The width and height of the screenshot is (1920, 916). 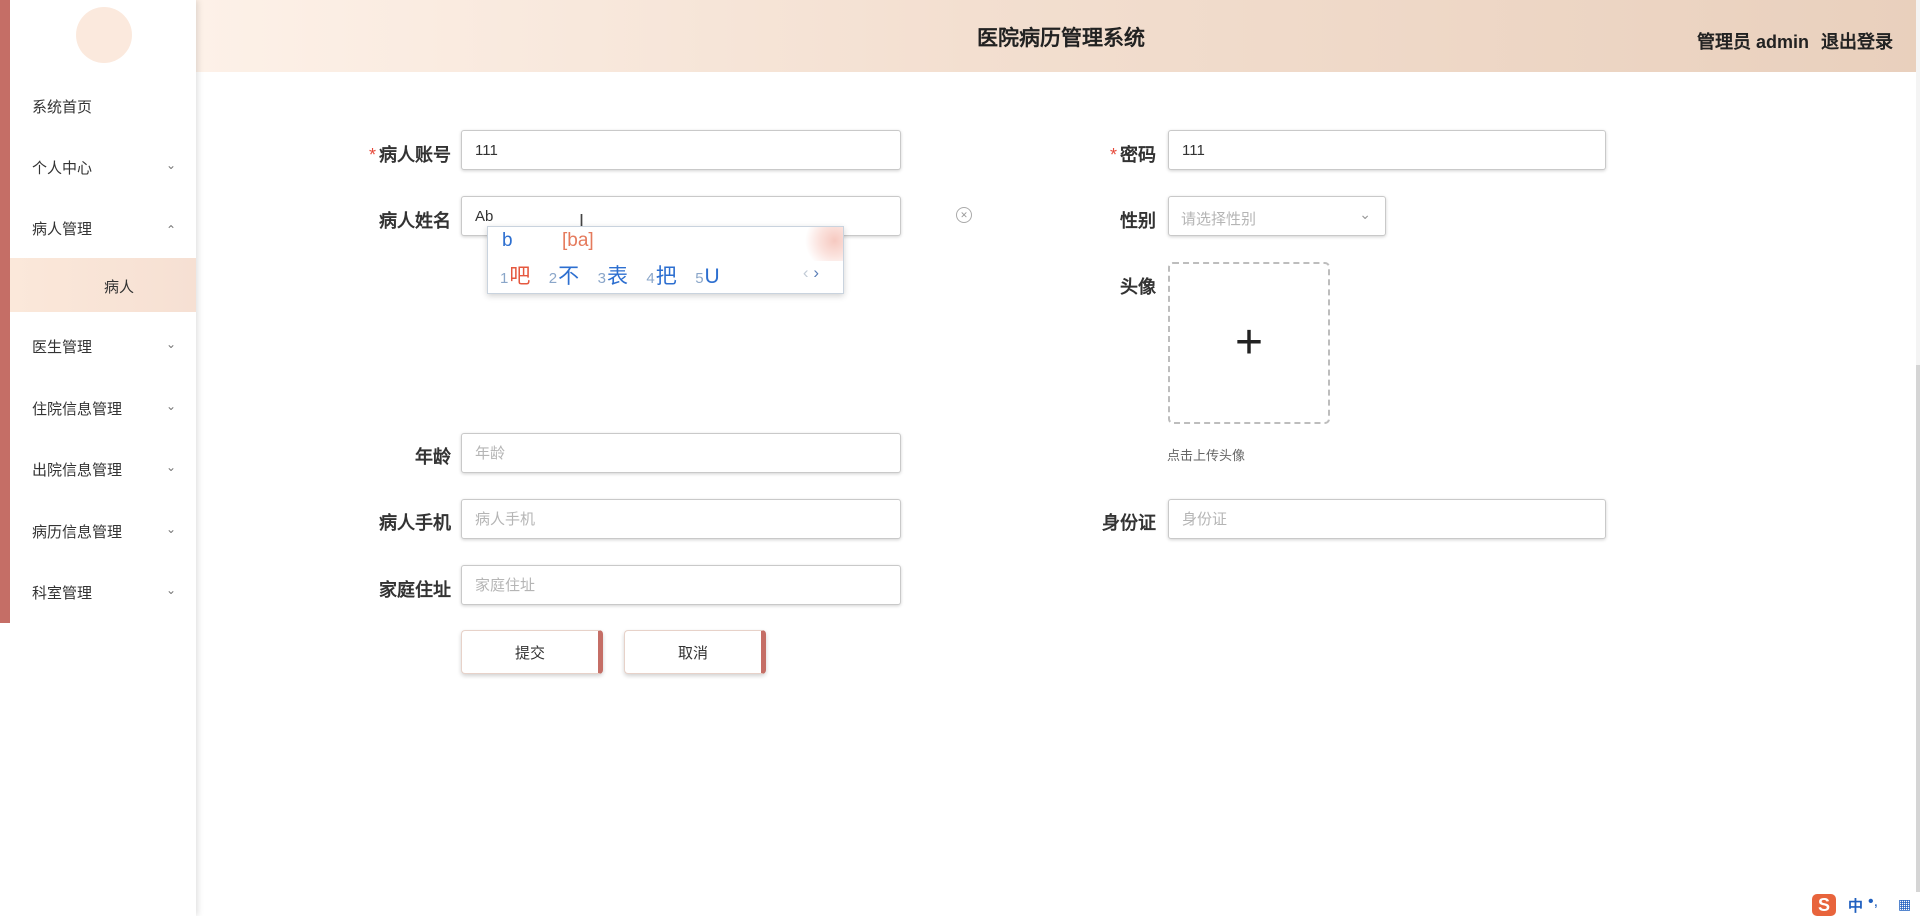 What do you see at coordinates (62, 168) in the screenshot?
I see `sidebar-item-label: 个人中心` at bounding box center [62, 168].